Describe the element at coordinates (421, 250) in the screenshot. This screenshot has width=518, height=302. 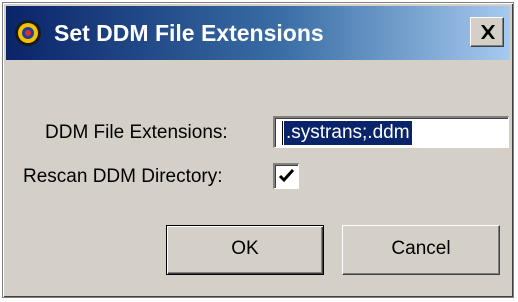
I see `cancel-button: Cancel` at that location.